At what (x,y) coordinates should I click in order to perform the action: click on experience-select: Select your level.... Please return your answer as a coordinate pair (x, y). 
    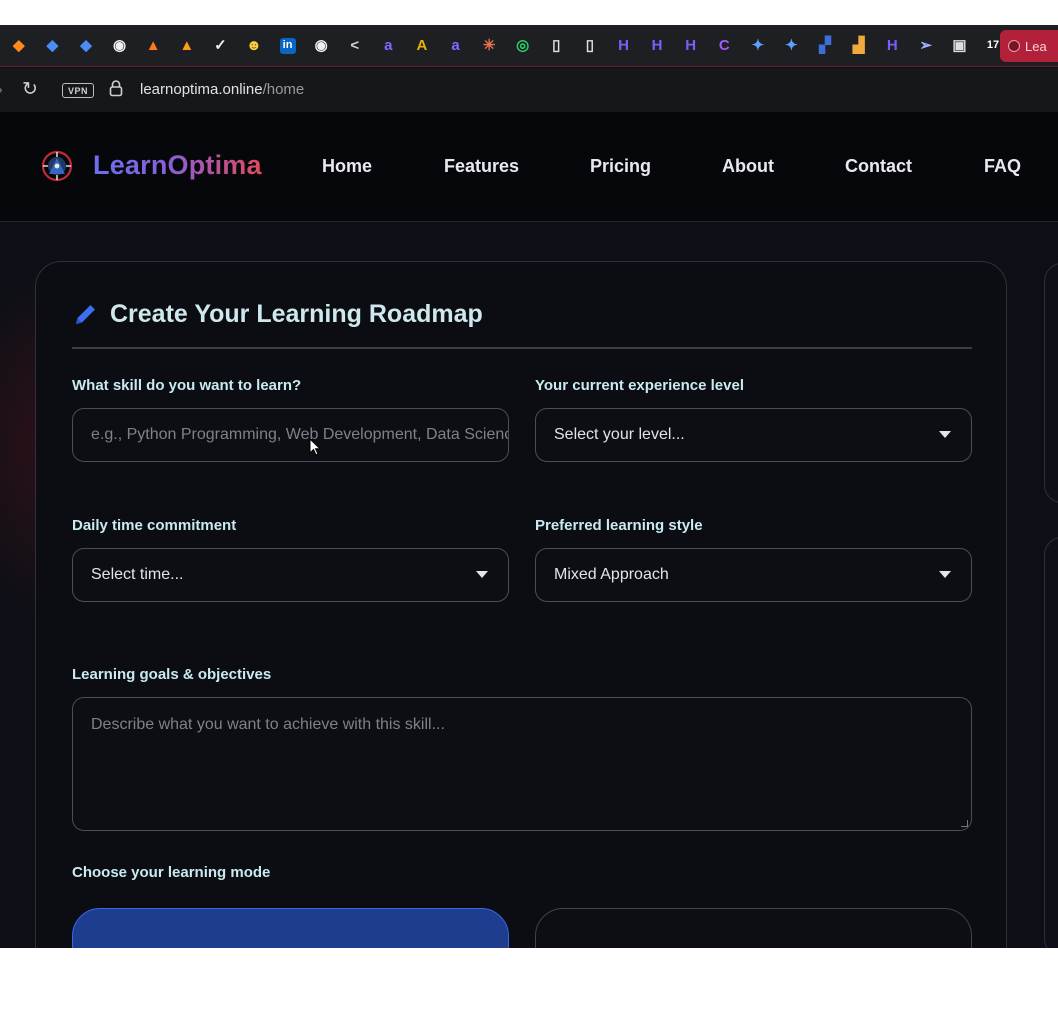
    Looking at the image, I should click on (753, 435).